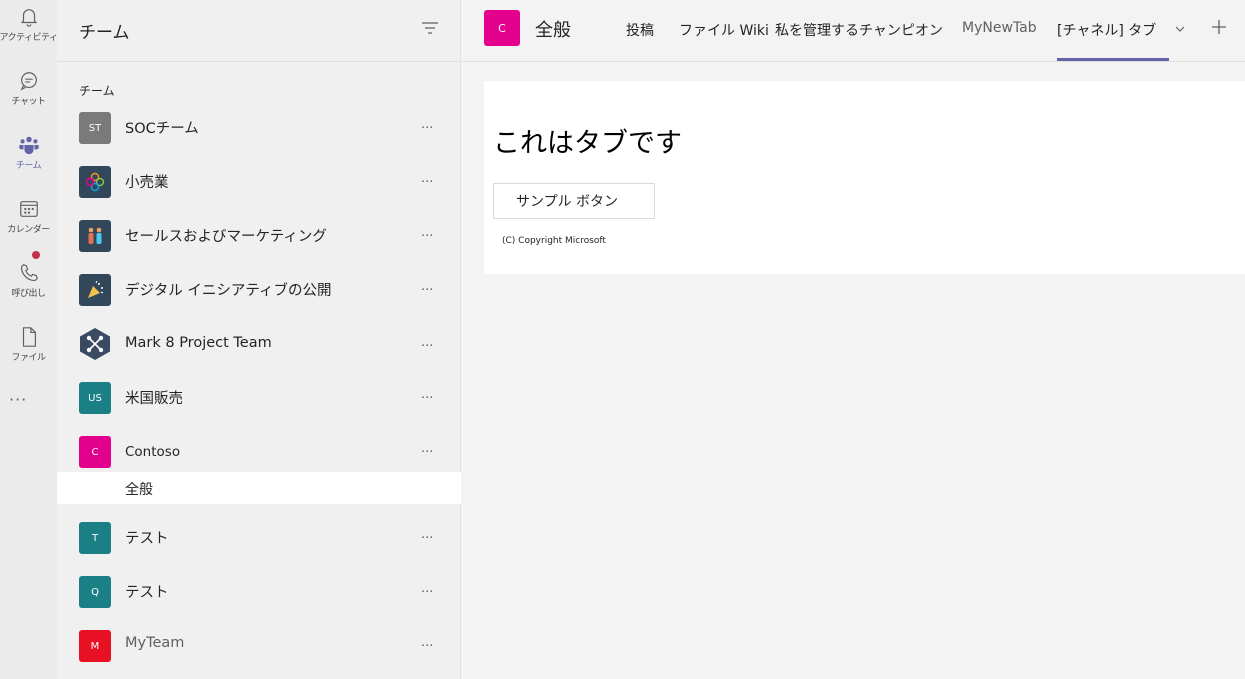  Describe the element at coordinates (259, 645) in the screenshot. I see `team-row: M MyTeam ···` at that location.